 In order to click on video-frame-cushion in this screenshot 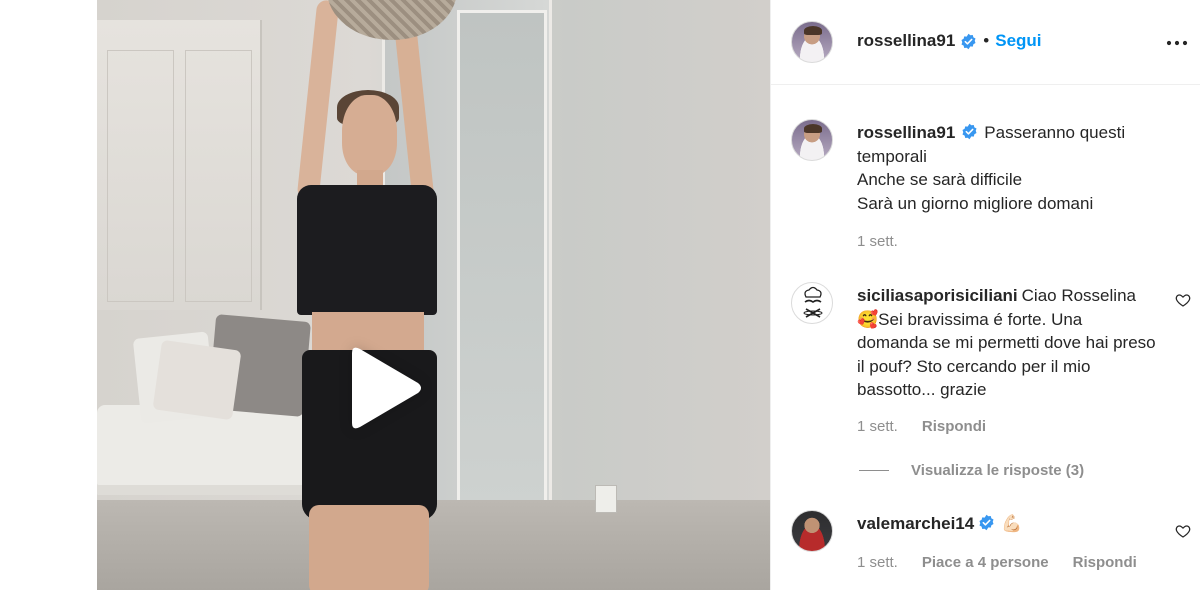, I will do `click(197, 380)`.